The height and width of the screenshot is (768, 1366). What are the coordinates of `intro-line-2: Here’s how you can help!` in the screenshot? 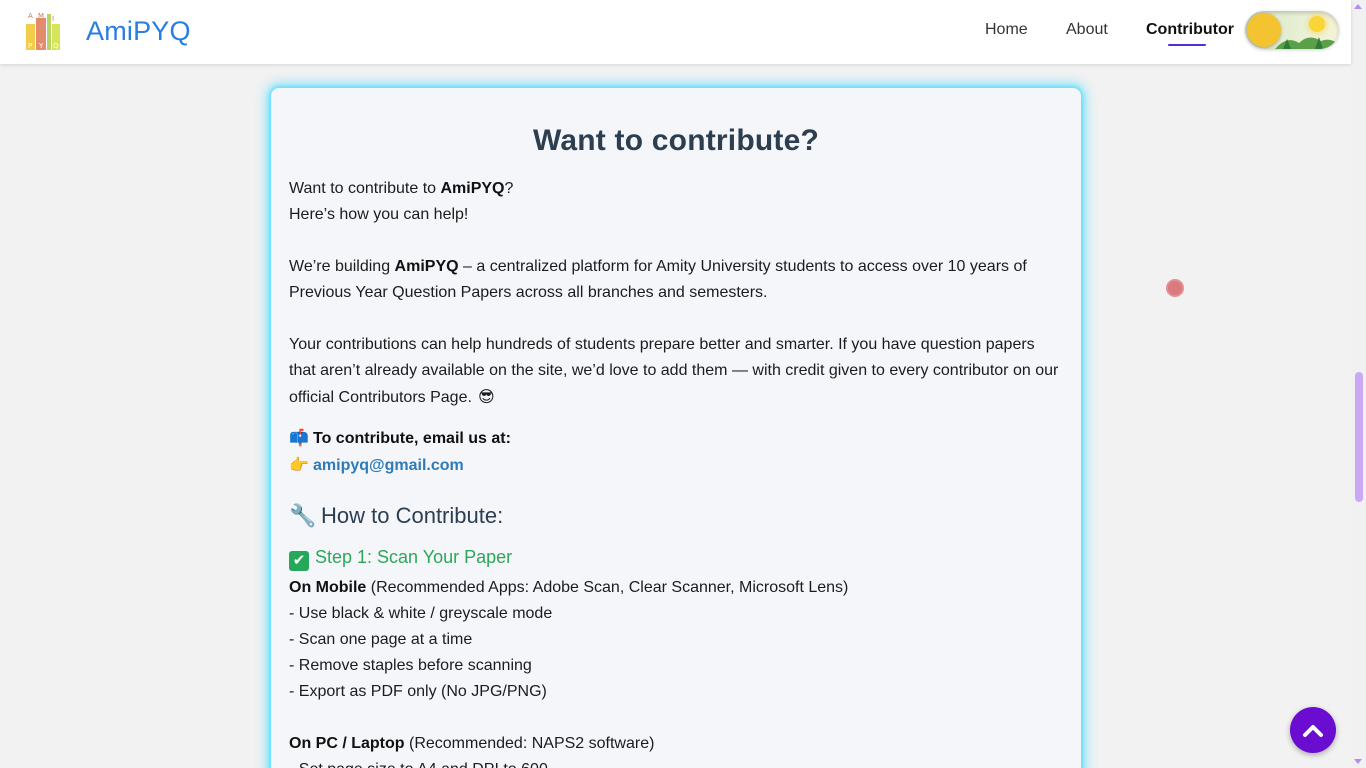 It's located at (379, 214).